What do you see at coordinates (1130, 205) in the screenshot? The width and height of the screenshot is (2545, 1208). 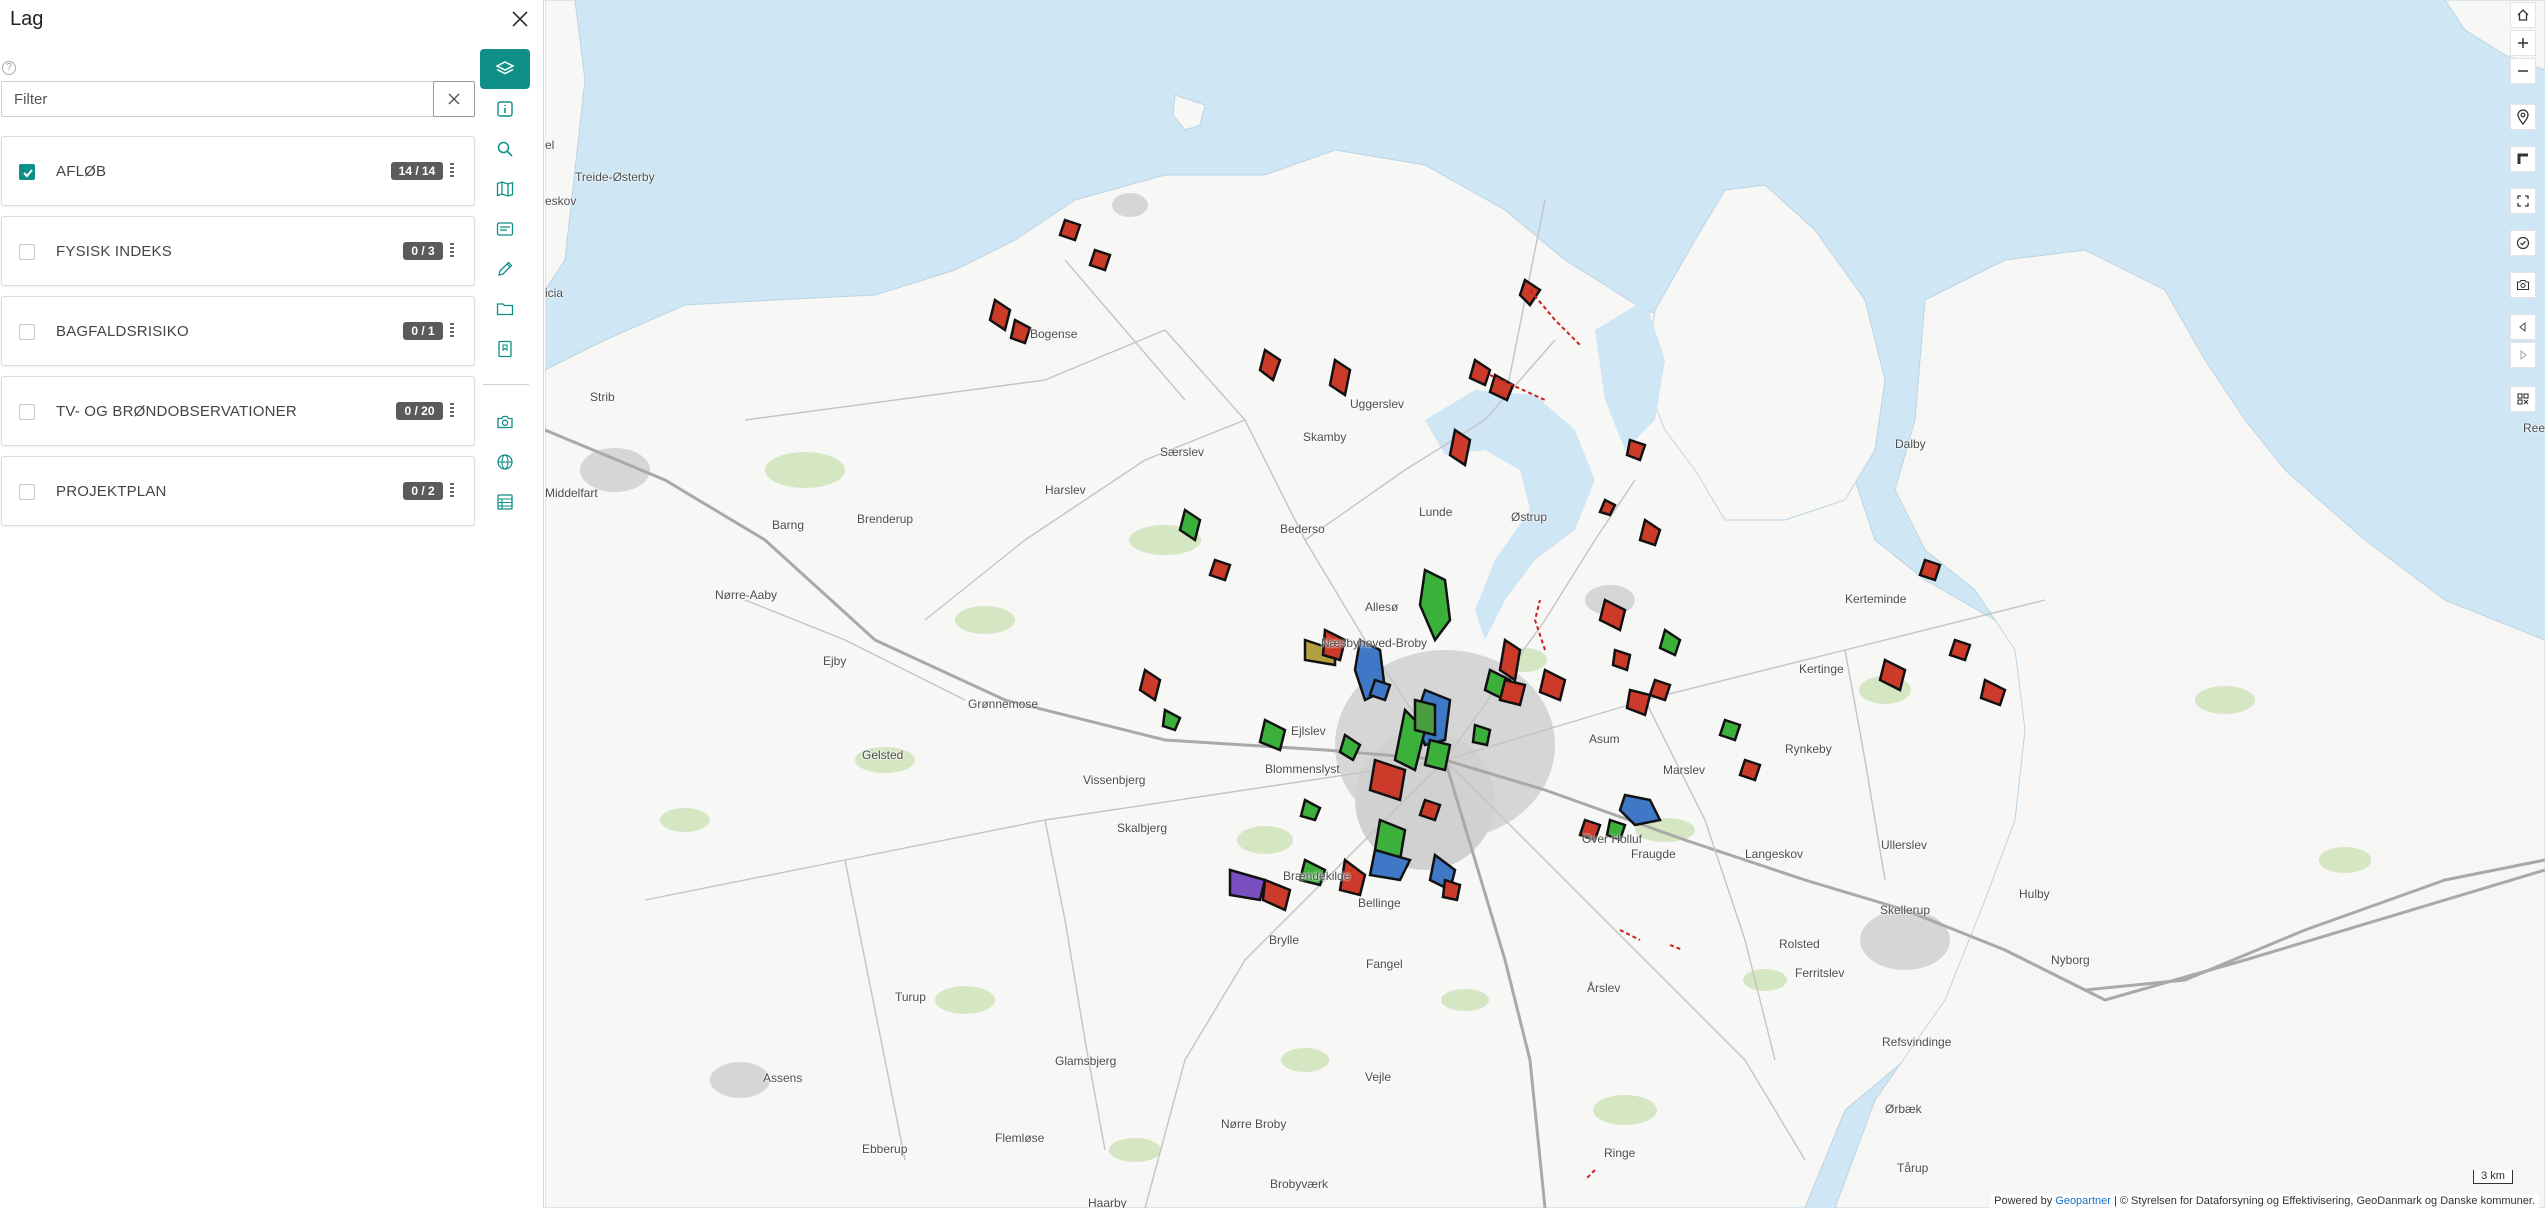 I see `urban-bogense` at bounding box center [1130, 205].